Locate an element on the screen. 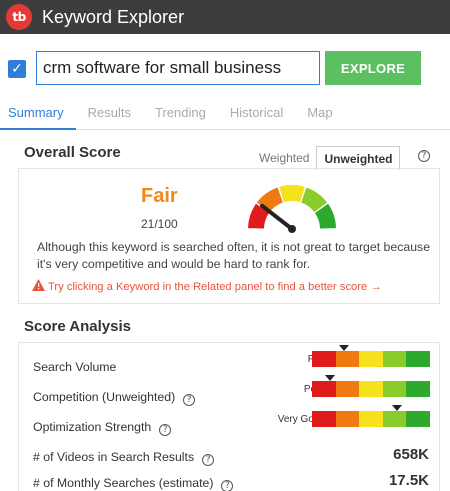 This screenshot has width=450, height=491. videos-help-icon: ? is located at coordinates (208, 460).